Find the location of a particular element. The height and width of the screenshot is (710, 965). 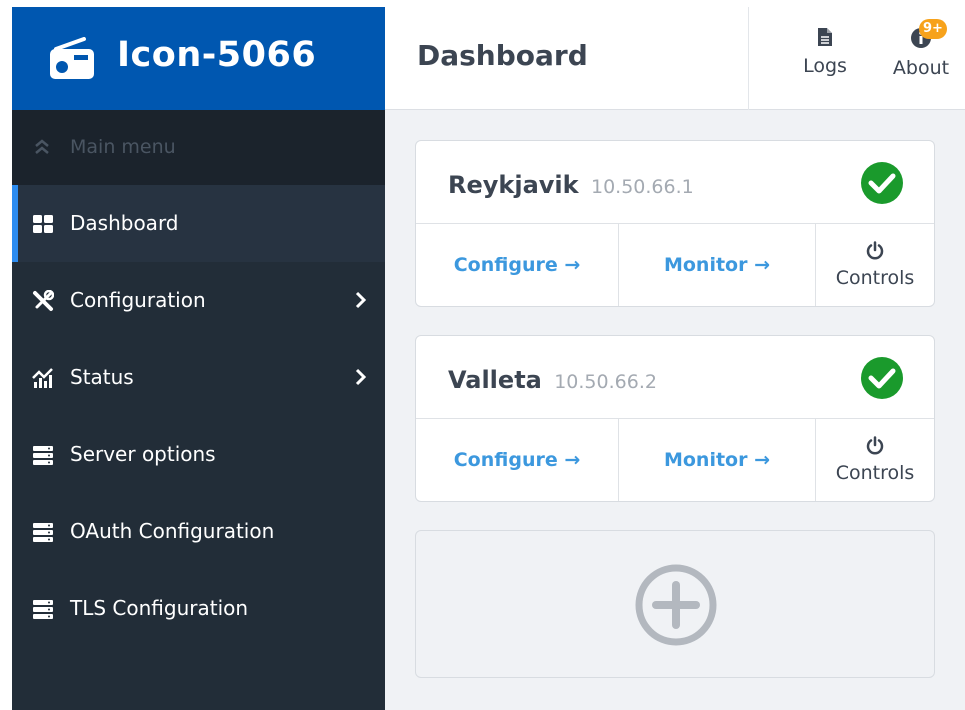

file-text-icon is located at coordinates (825, 37).